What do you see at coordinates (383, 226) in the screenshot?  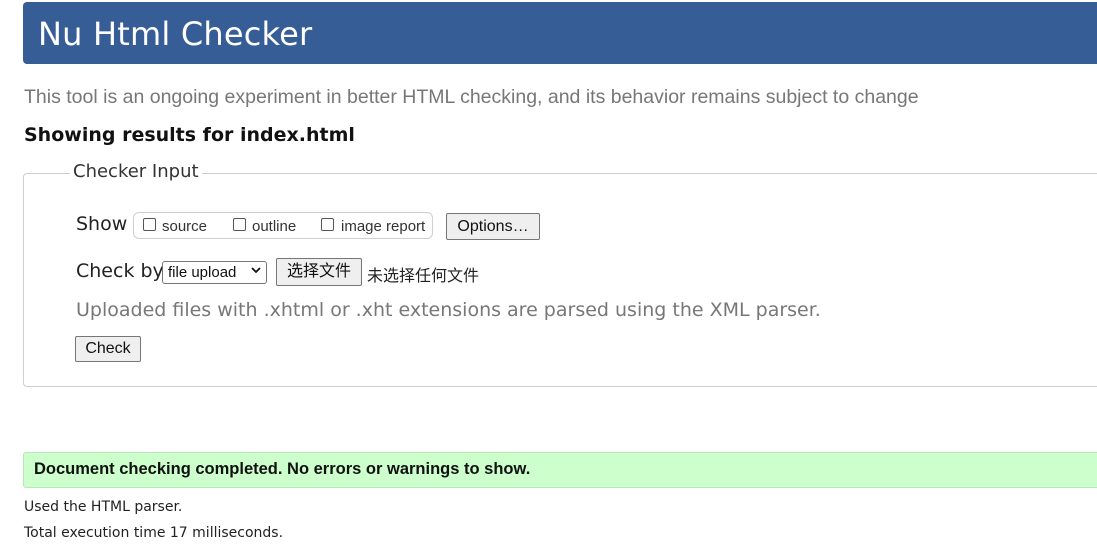 I see `image-report-checkbox-label: image report` at bounding box center [383, 226].